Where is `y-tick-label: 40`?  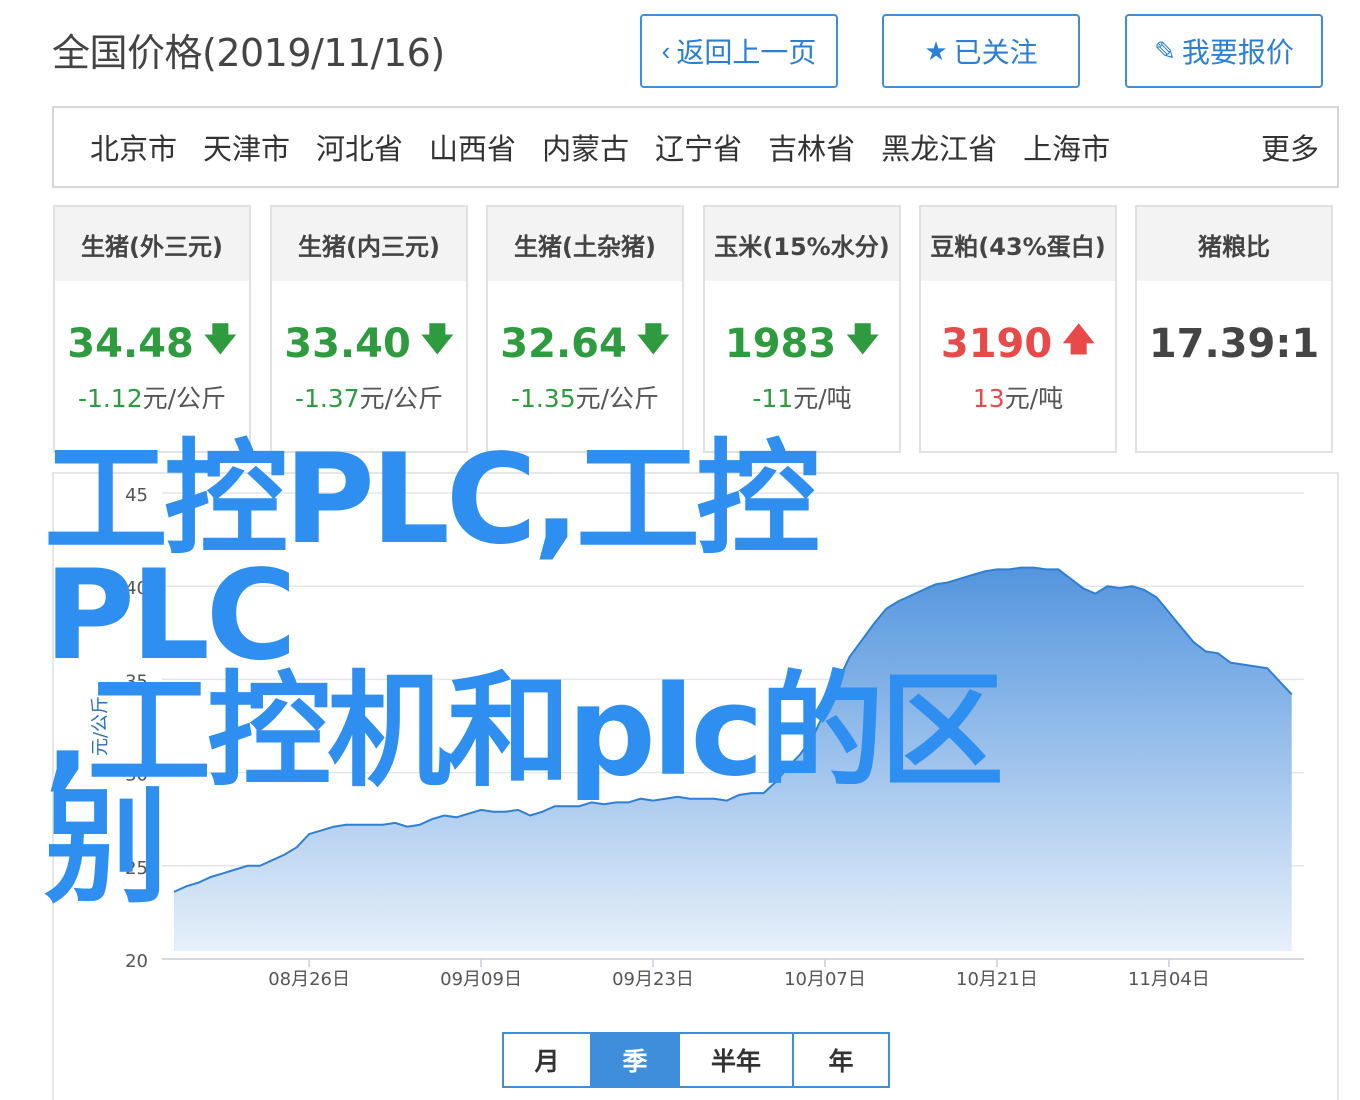
y-tick-label: 40 is located at coordinates (136, 588).